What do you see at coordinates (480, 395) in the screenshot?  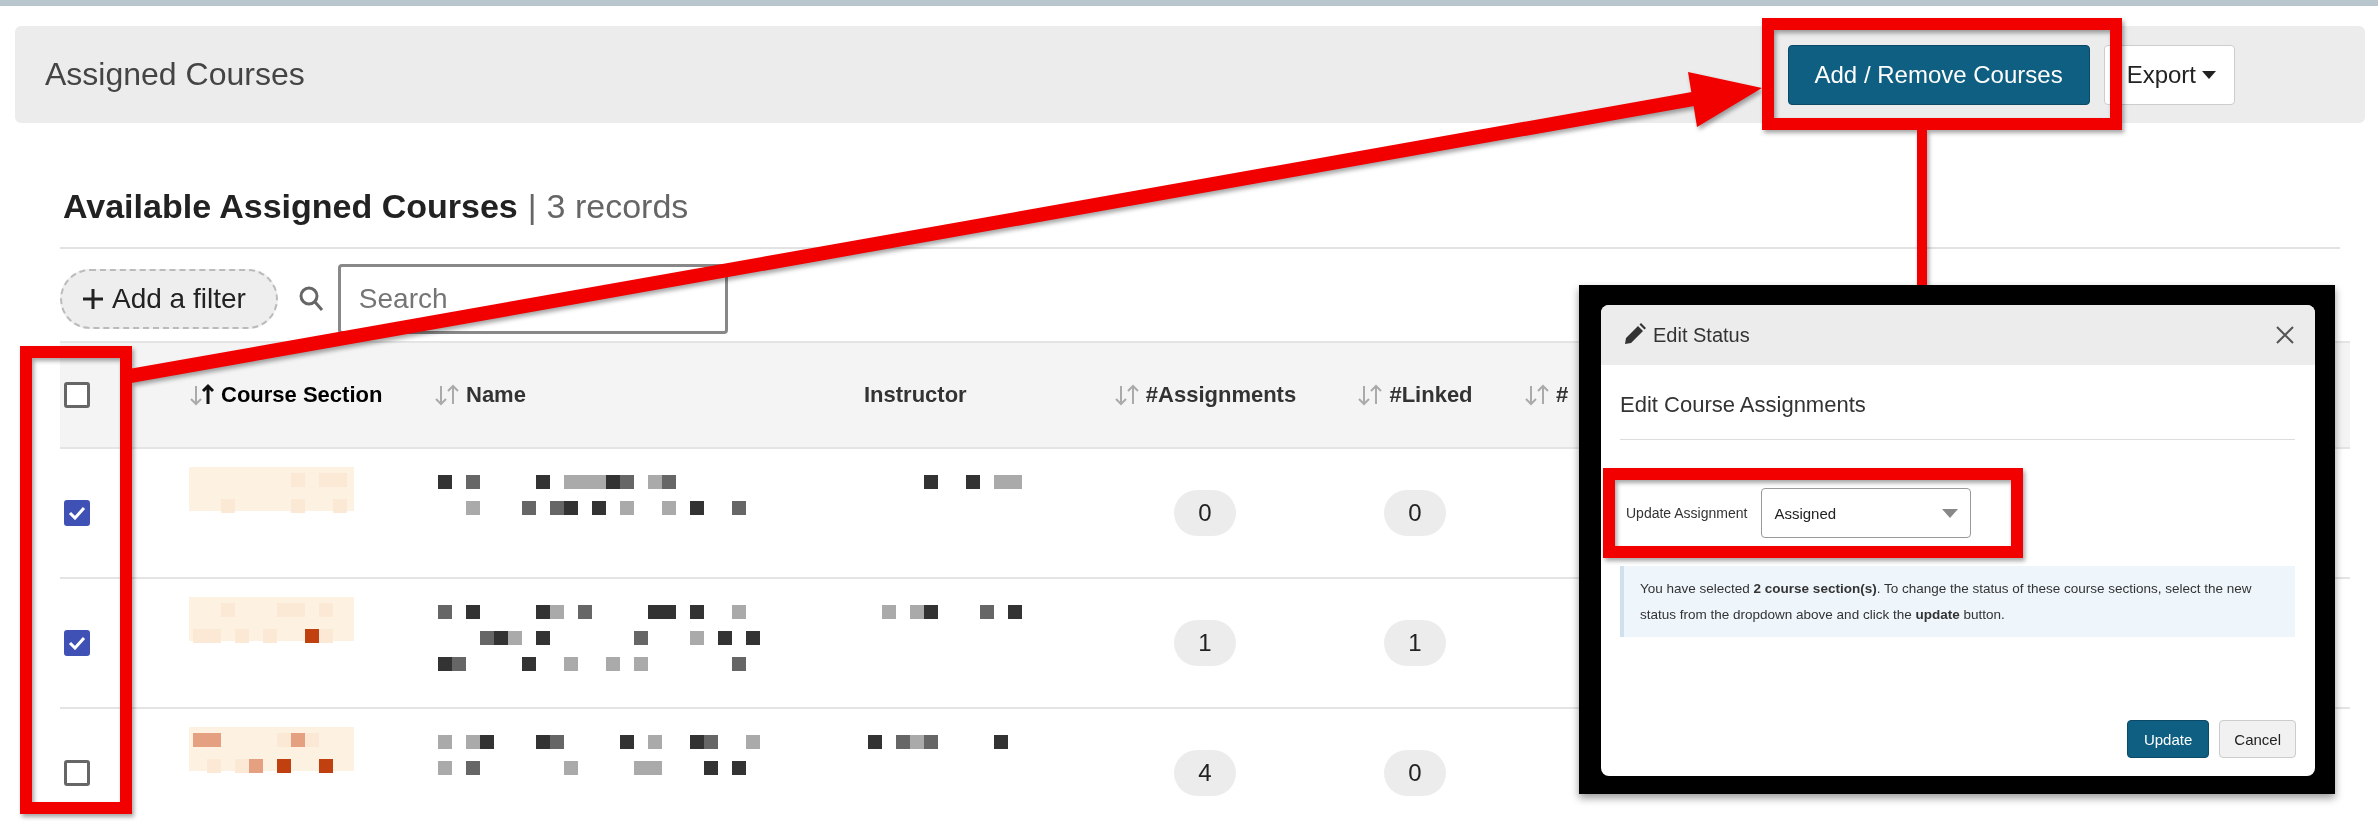 I see `column-header: Name` at bounding box center [480, 395].